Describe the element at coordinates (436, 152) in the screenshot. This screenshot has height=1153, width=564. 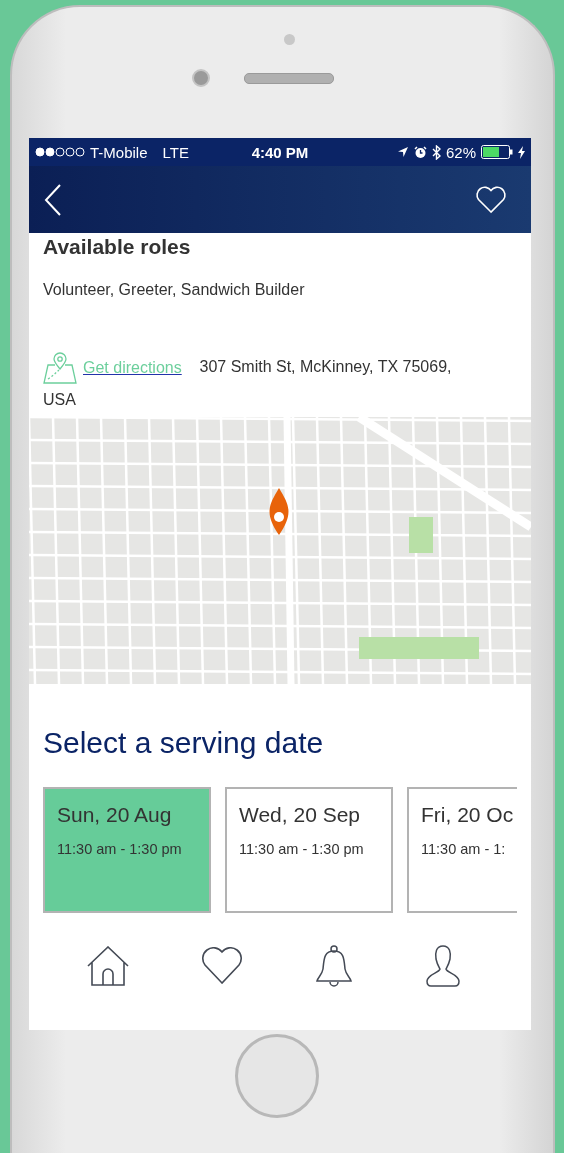
I see `bluetooth-icon` at that location.